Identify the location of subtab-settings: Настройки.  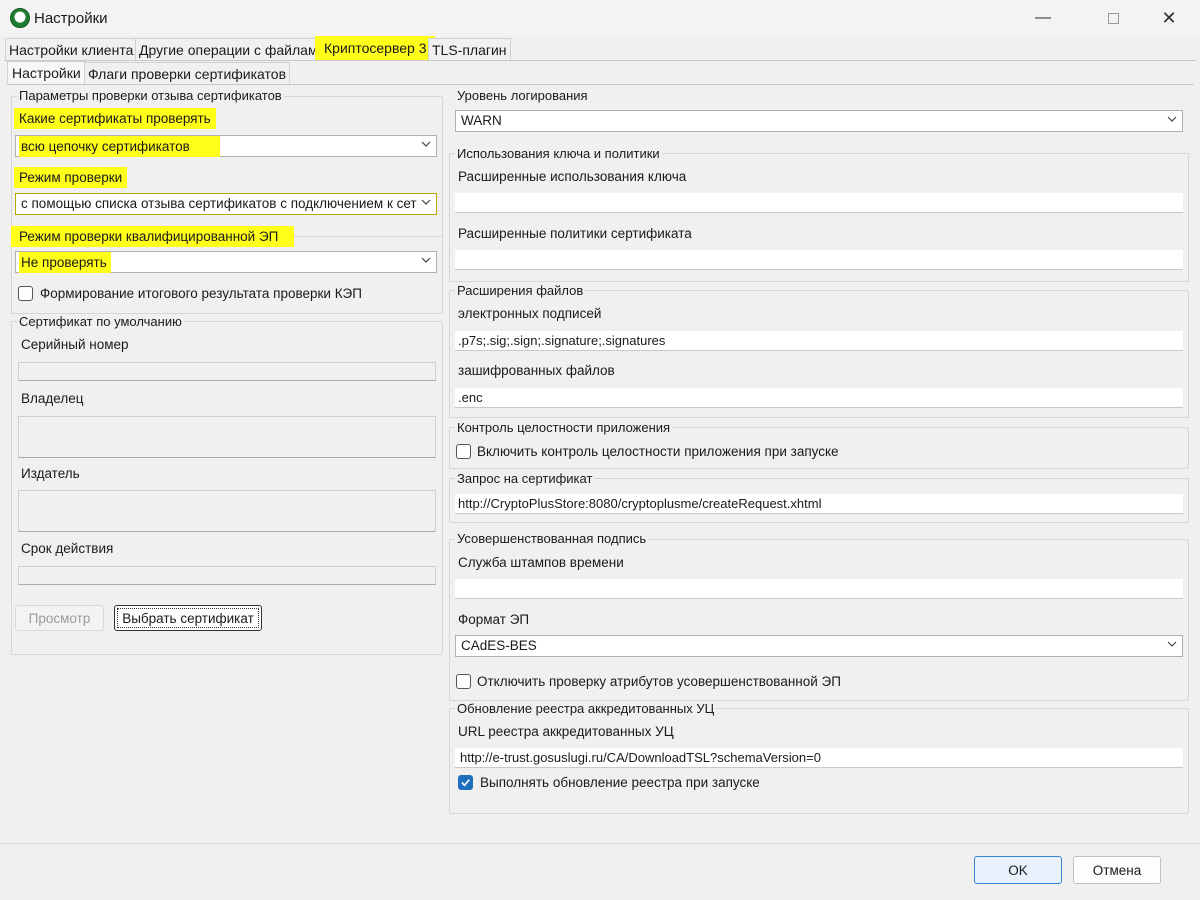
(46, 72).